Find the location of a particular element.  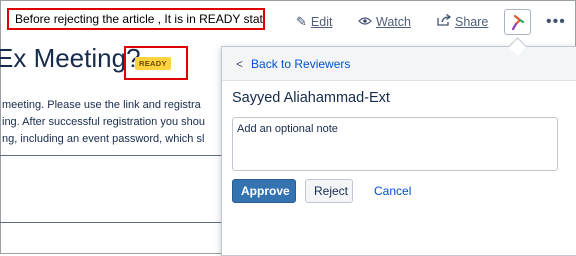

back-label: Back to Reviewers is located at coordinates (301, 64).